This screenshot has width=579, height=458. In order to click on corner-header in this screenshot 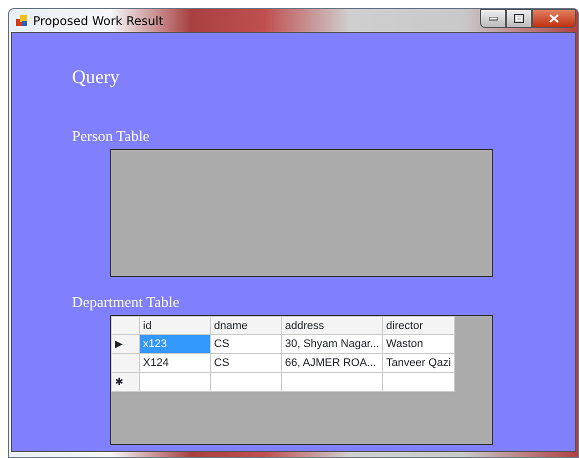, I will do `click(126, 325)`.